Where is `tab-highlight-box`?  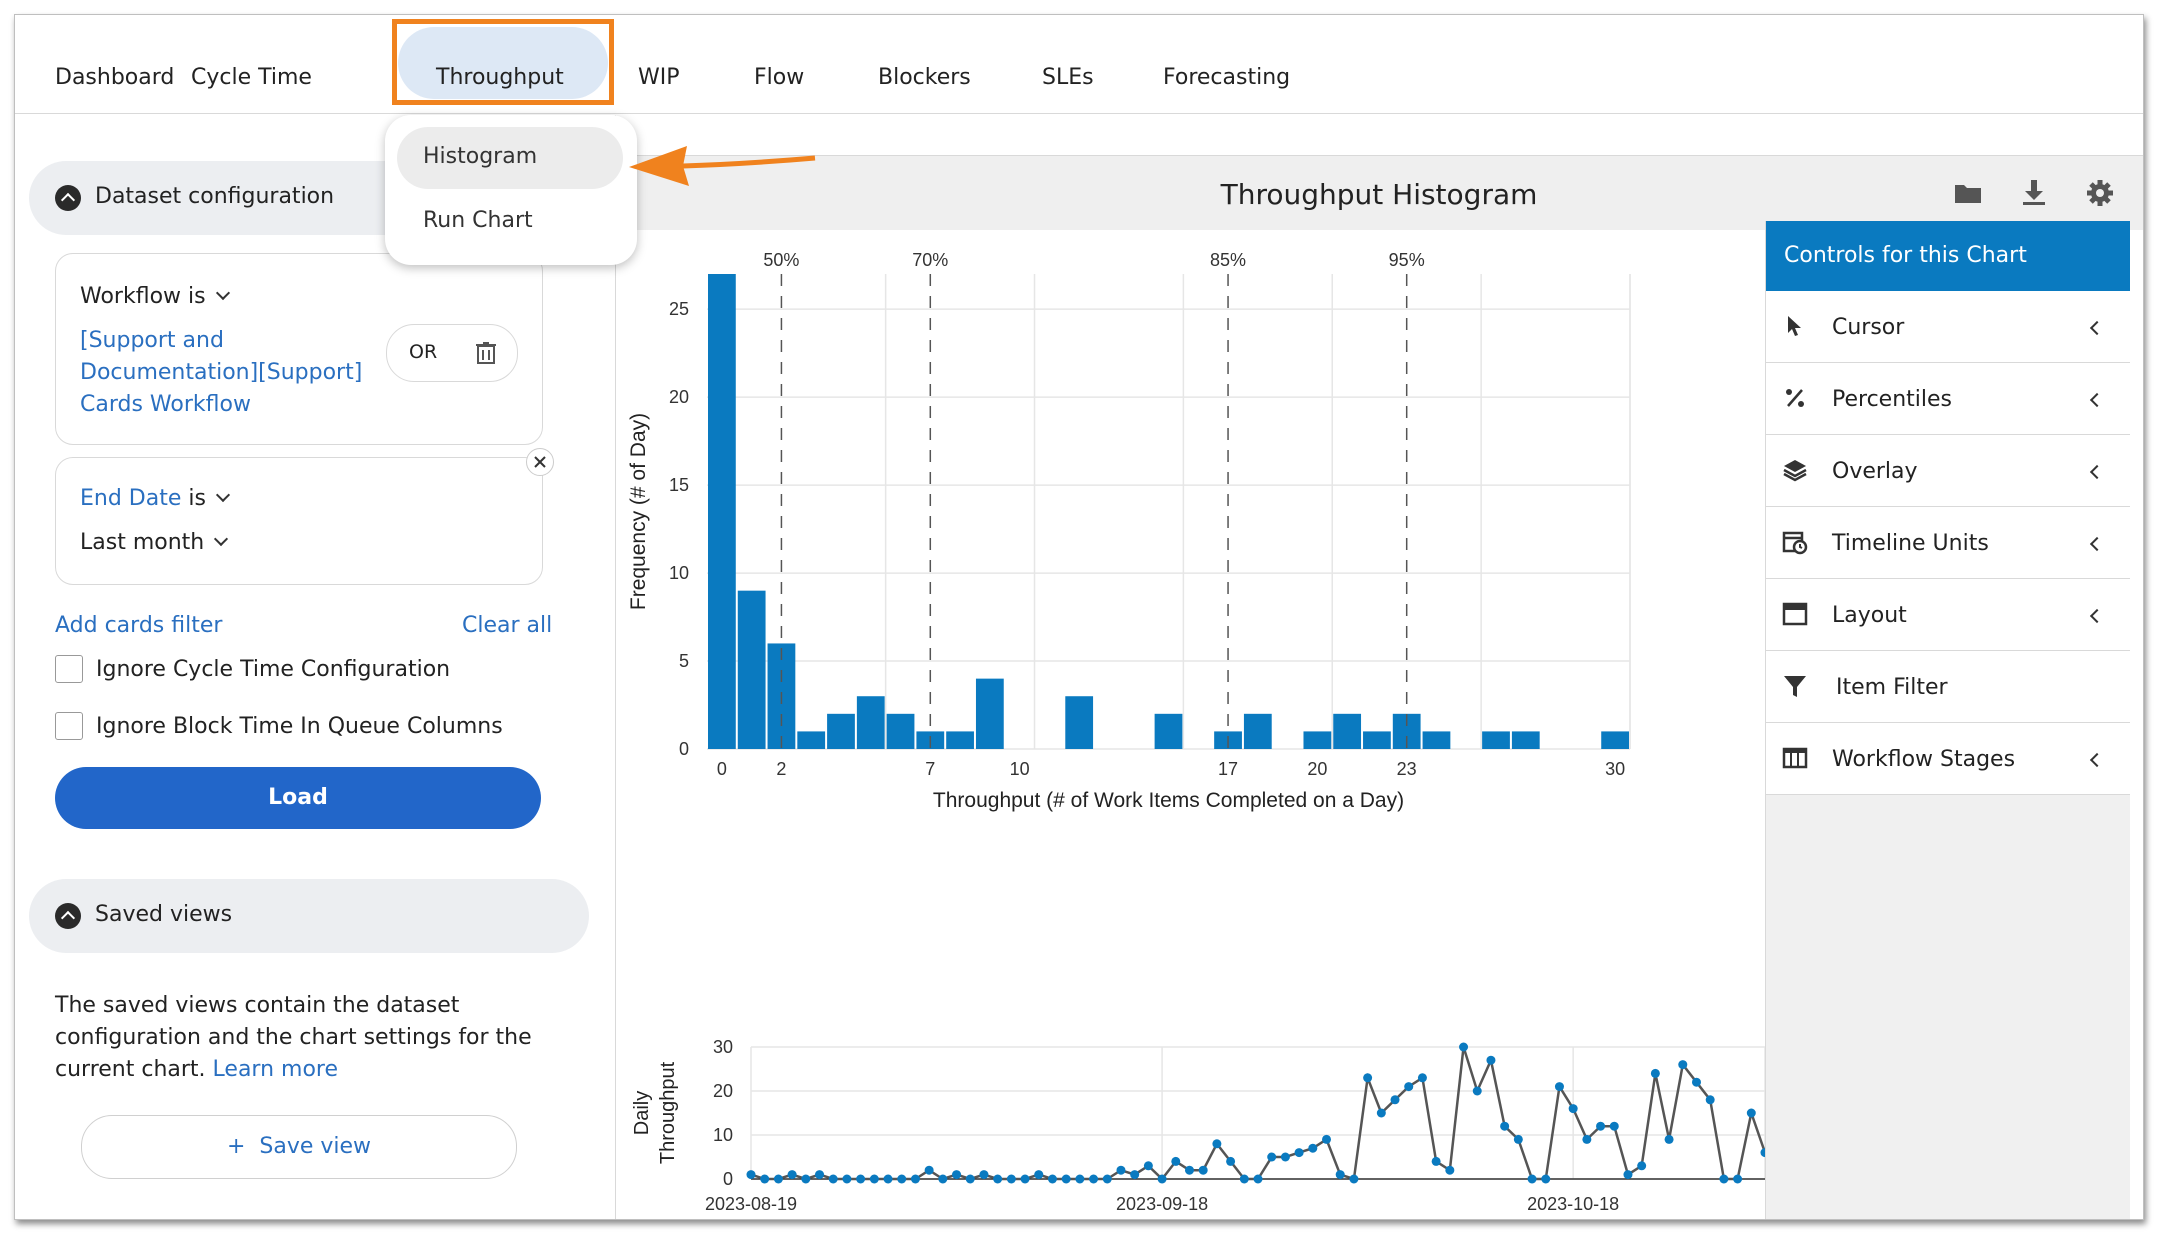
tab-highlight-box is located at coordinates (503, 62).